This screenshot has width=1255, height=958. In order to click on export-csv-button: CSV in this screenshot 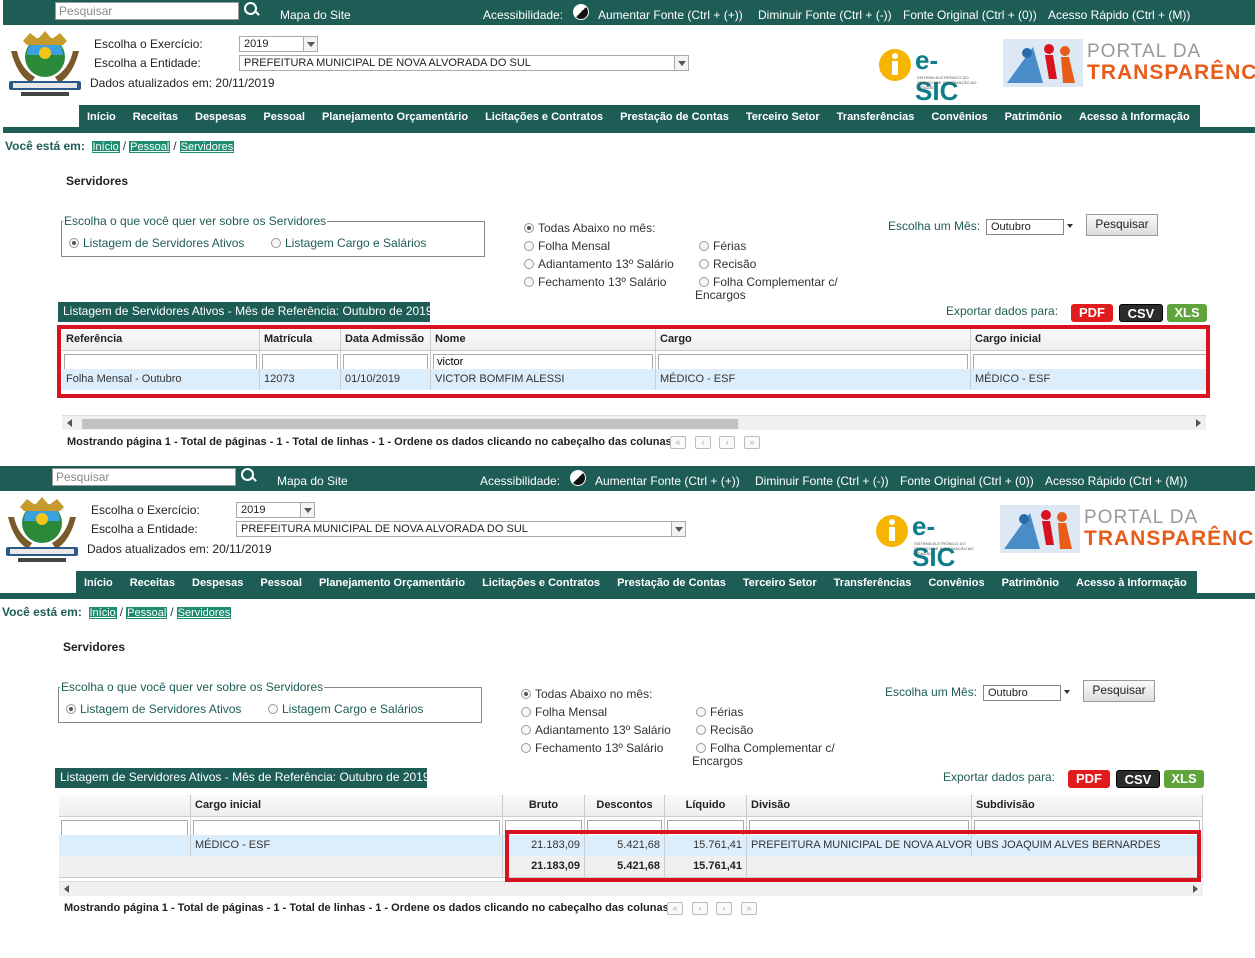, I will do `click(1141, 313)`.